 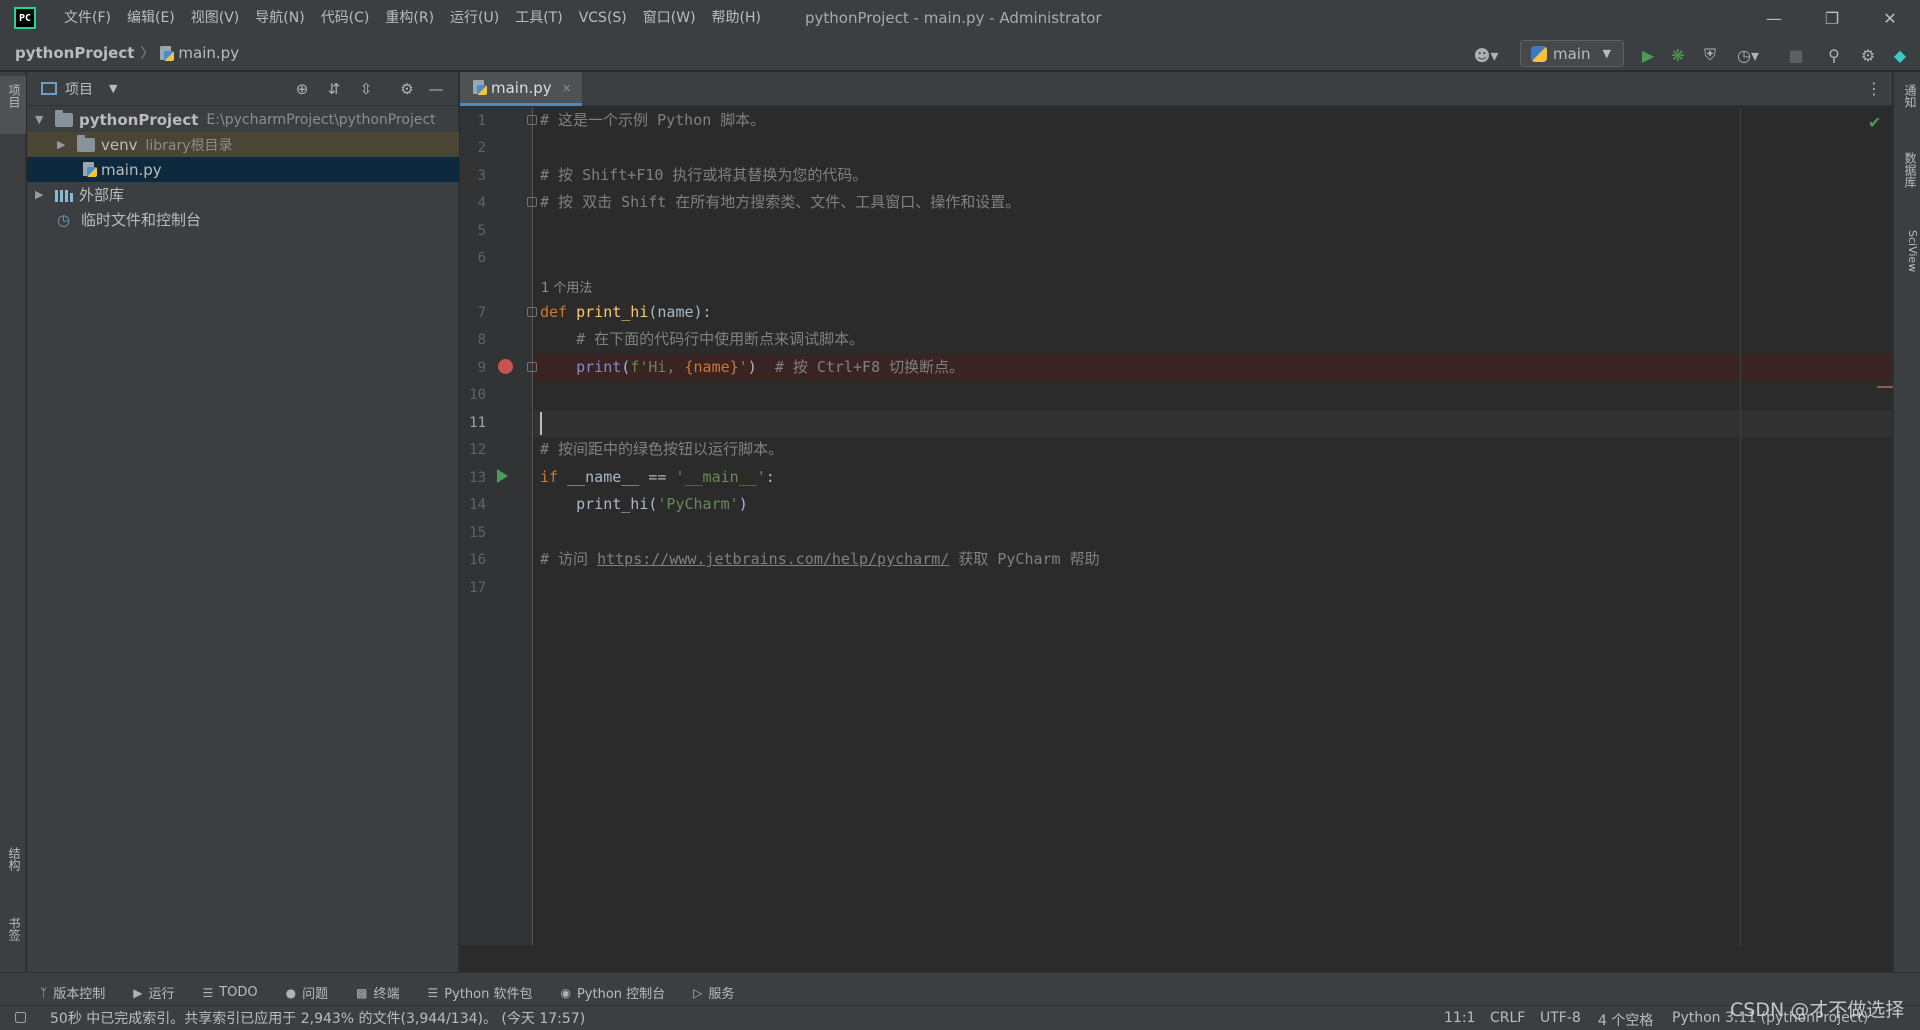 I want to click on usage-hint: 1 个用法, so click(x=566, y=286).